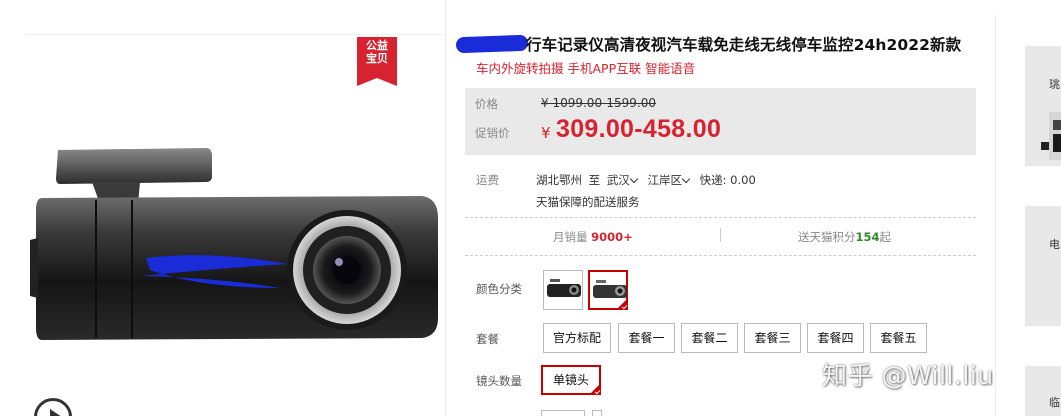 Image resolution: width=1061 pixels, height=416 pixels. Describe the element at coordinates (559, 180) in the screenshot. I see `ship-origin: 湖北鄂州` at that location.